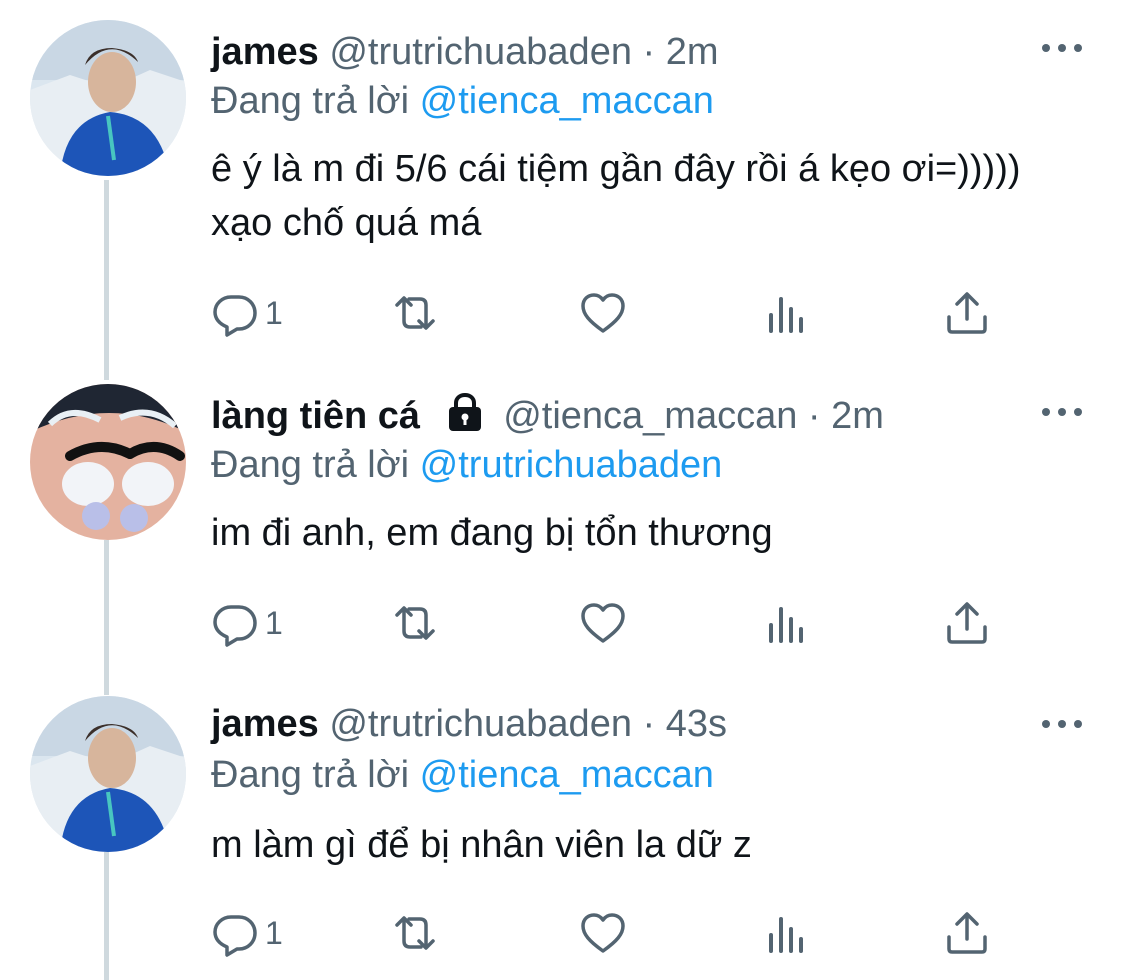 Image resolution: width=1125 pixels, height=980 pixels. Describe the element at coordinates (481, 845) in the screenshot. I see `tweet-text: m làm gì để bị nhân viên la dữ z` at that location.